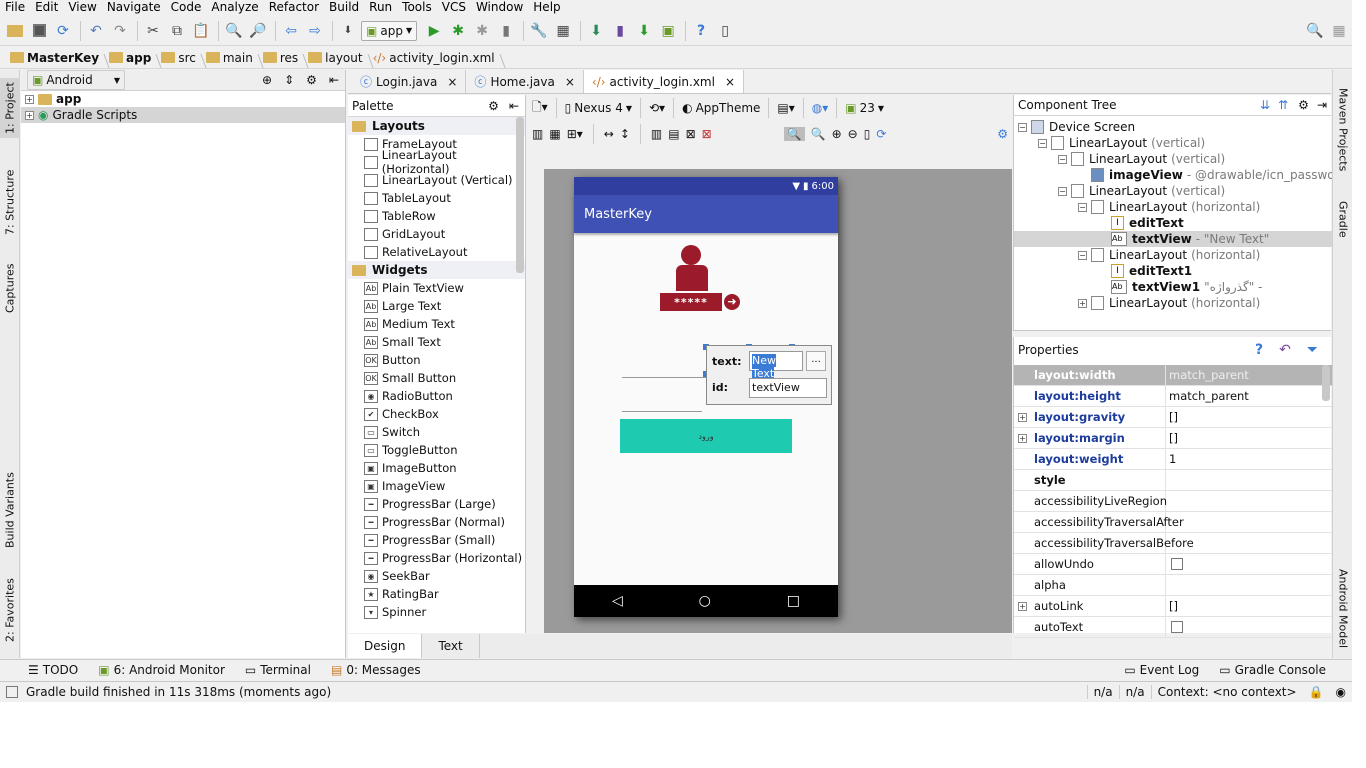  Describe the element at coordinates (436, 234) in the screenshot. I see `palette-item: GridLayout` at that location.